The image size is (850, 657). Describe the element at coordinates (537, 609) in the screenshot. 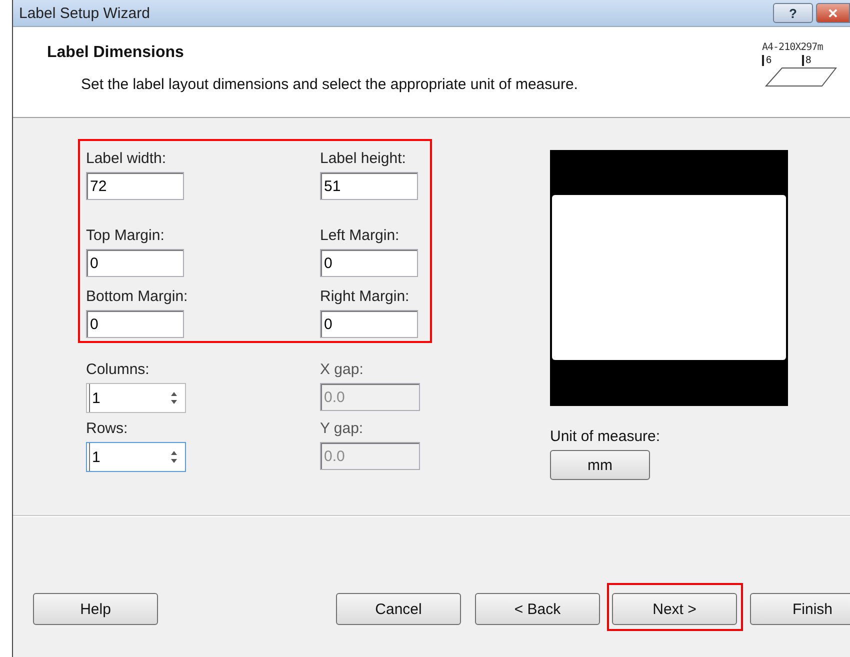

I see `wizard-button: < Back` at that location.